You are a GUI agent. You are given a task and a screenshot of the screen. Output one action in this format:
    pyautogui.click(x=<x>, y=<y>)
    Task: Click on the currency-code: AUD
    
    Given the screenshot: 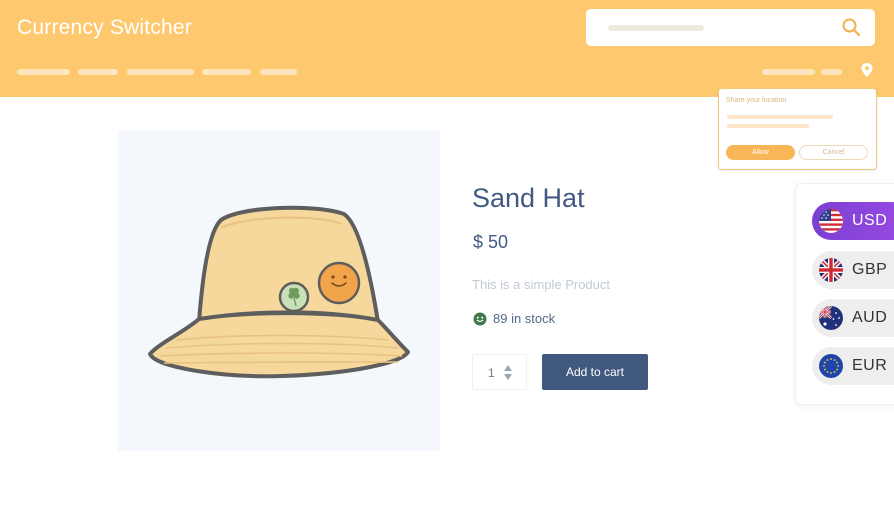 What is the action you would take?
    pyautogui.click(x=870, y=317)
    